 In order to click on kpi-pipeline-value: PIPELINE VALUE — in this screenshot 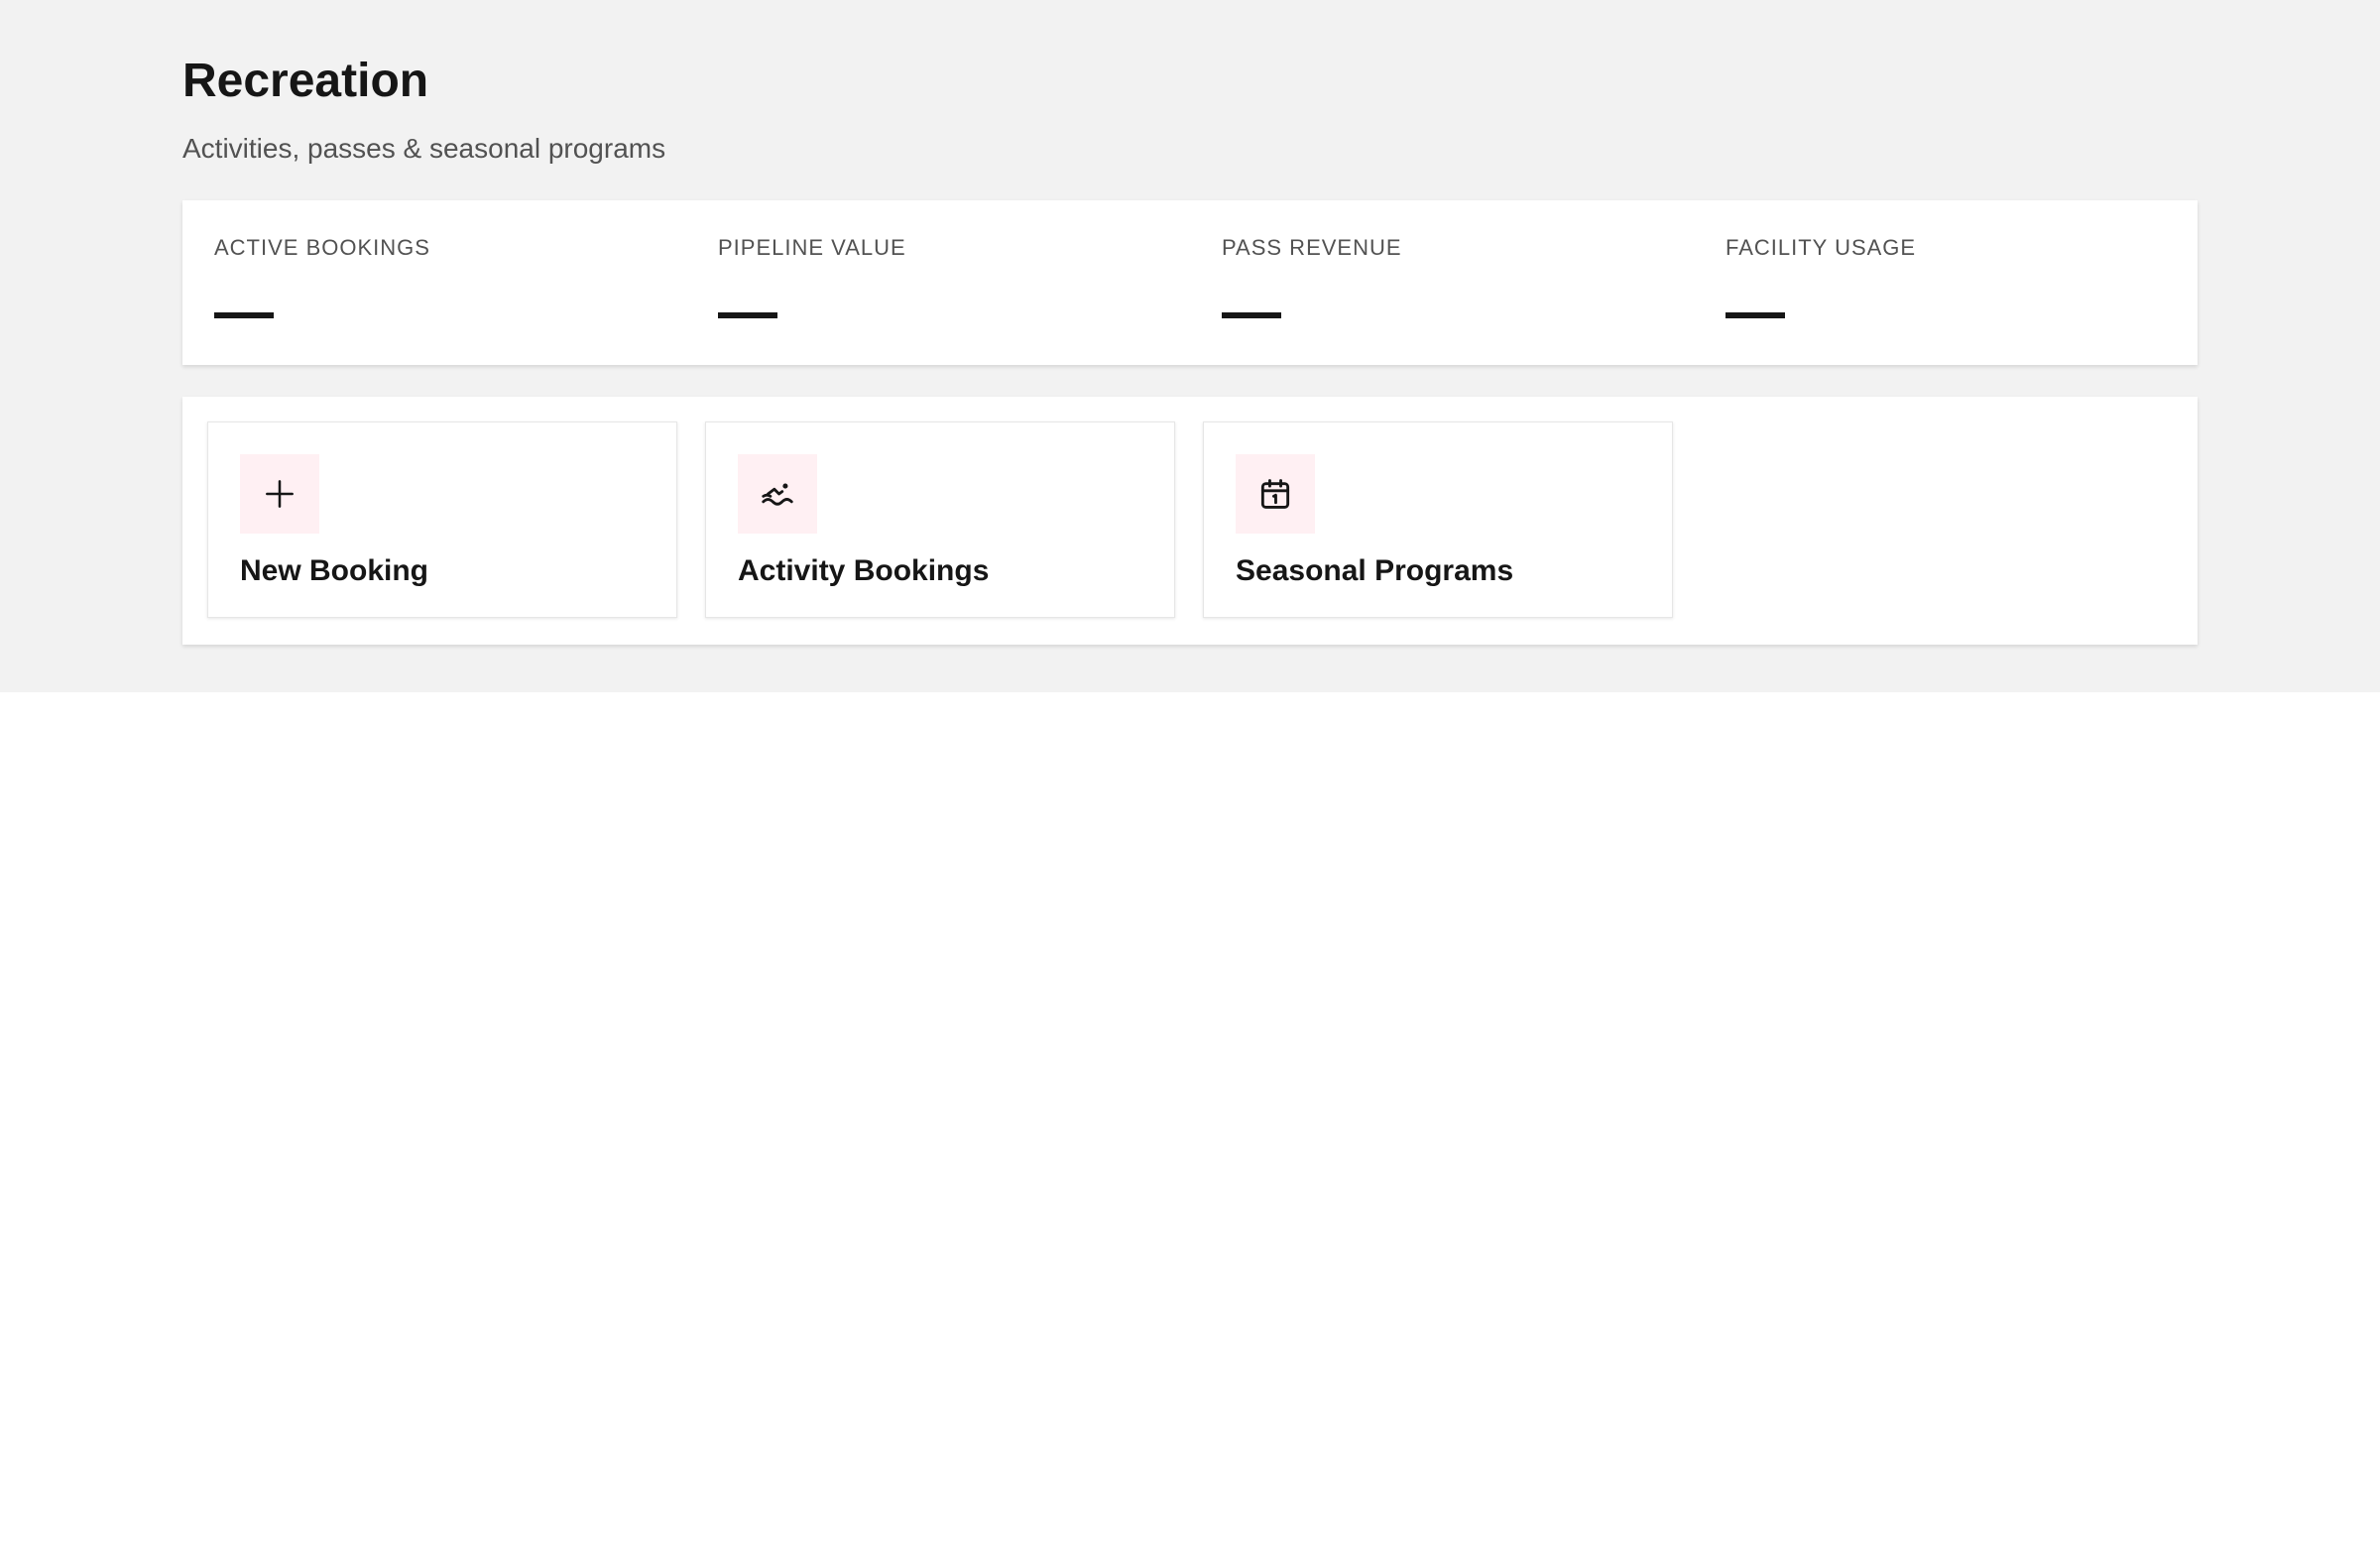, I will do `click(938, 282)`.